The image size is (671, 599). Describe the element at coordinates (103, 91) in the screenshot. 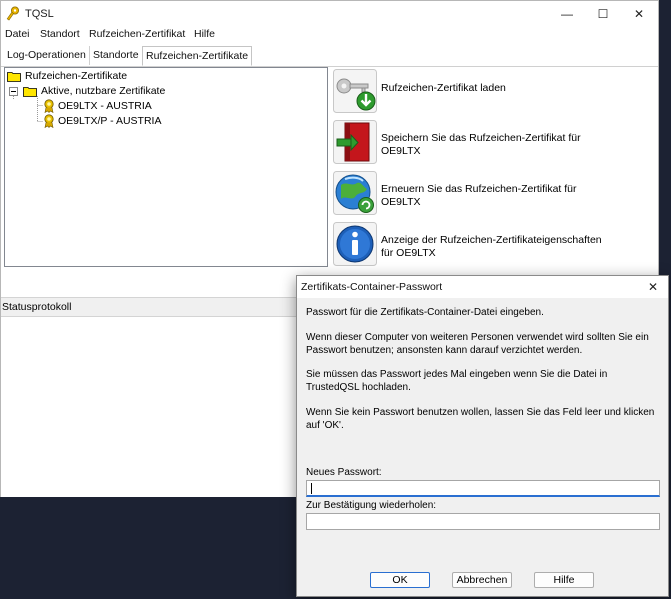

I see `tree-group: Aktive, nutzbare Zertifikate` at that location.